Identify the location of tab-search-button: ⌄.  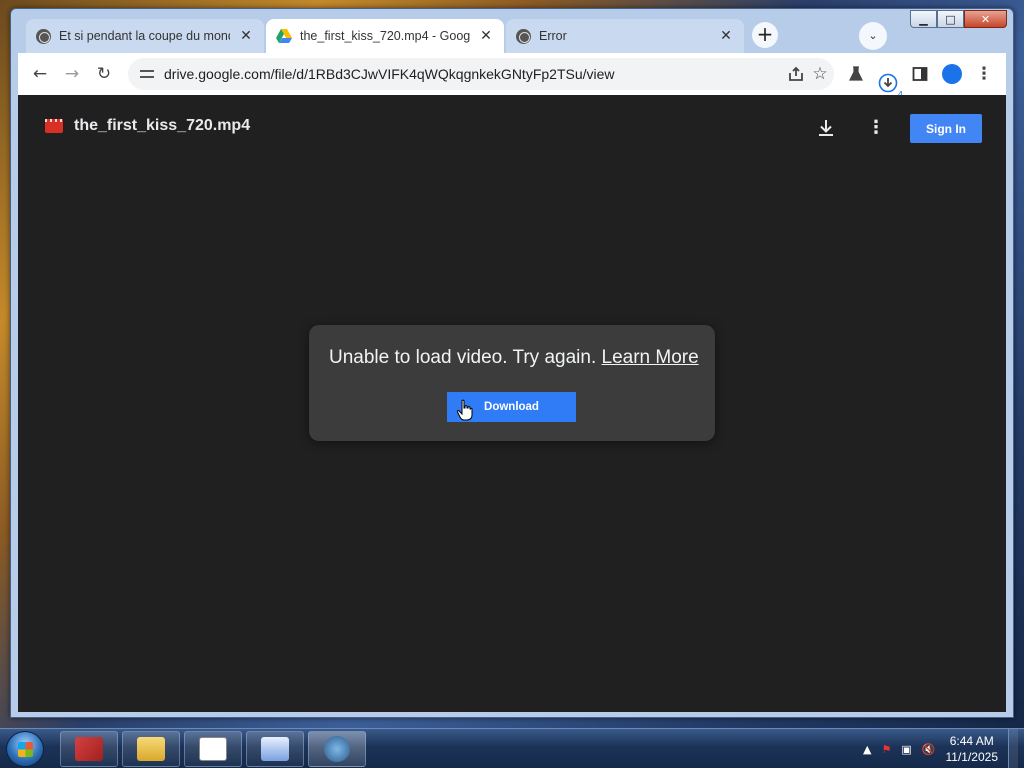
(873, 36).